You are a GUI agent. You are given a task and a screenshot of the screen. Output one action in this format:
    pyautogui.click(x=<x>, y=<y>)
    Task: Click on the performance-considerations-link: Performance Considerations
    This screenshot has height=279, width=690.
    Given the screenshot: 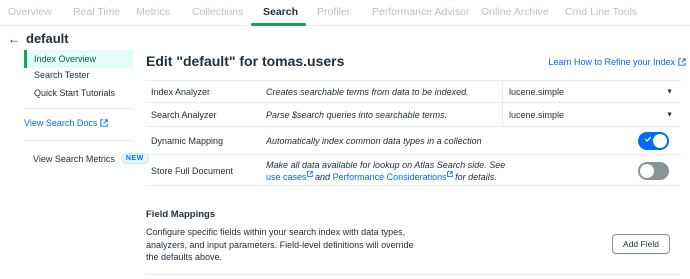 What is the action you would take?
    pyautogui.click(x=392, y=176)
    